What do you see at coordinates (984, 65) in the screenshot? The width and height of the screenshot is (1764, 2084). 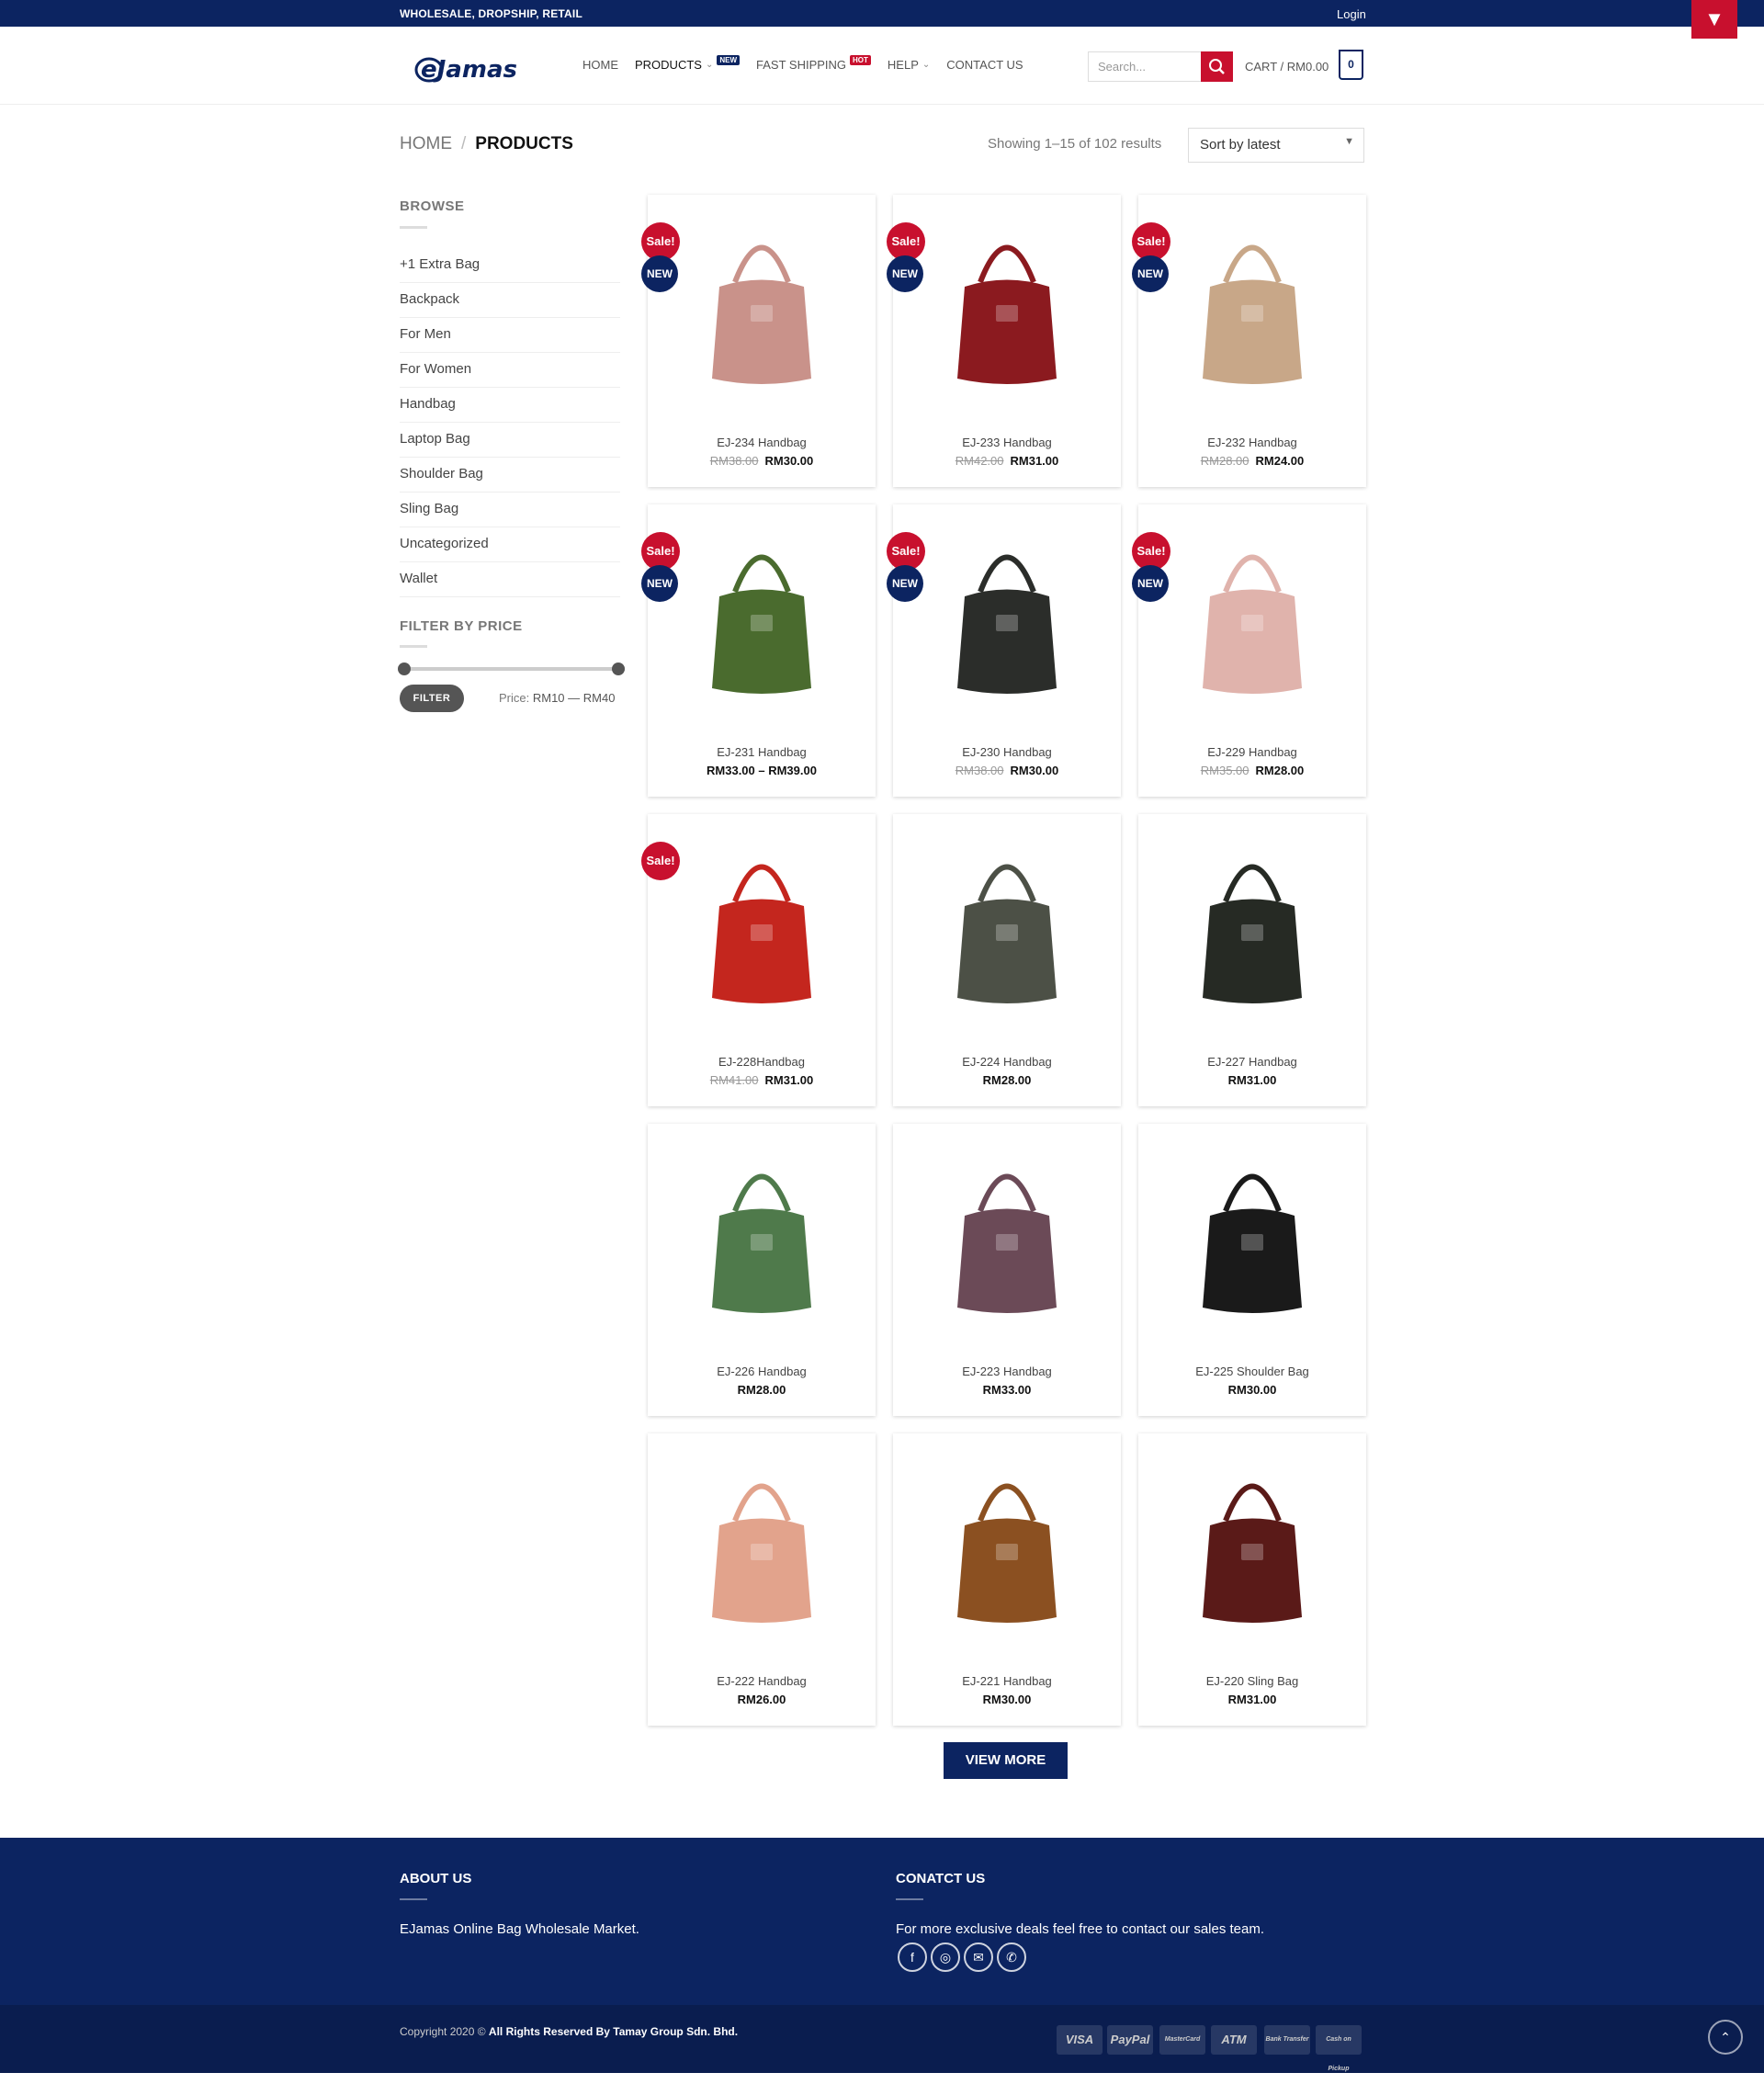 I see `nav-item-contact-us: CONTACT US` at bounding box center [984, 65].